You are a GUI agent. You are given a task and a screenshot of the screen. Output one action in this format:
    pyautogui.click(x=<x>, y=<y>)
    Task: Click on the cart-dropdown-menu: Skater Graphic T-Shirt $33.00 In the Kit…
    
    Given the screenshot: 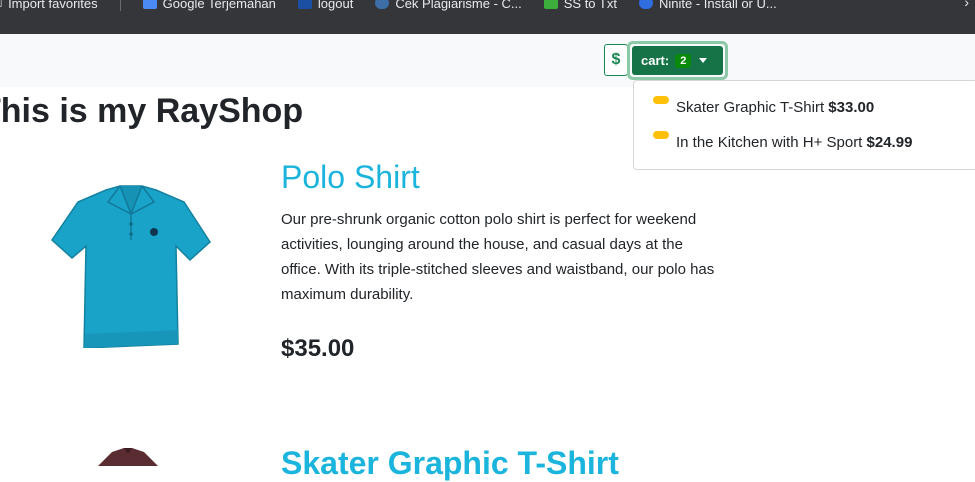 What is the action you would take?
    pyautogui.click(x=804, y=125)
    